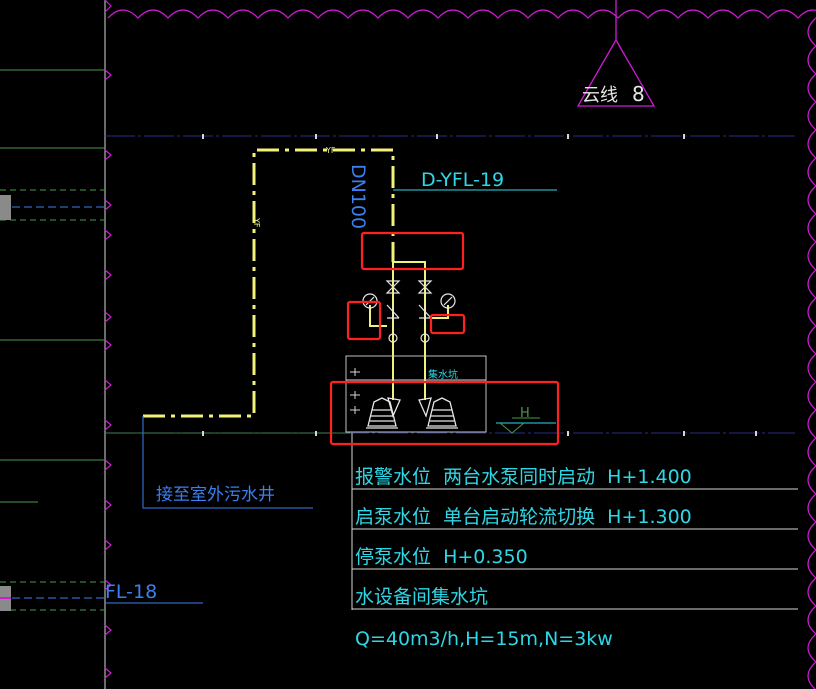 The width and height of the screenshot is (816, 689). What do you see at coordinates (131, 592) in the screenshot?
I see `left-pipe-id: FL-18` at bounding box center [131, 592].